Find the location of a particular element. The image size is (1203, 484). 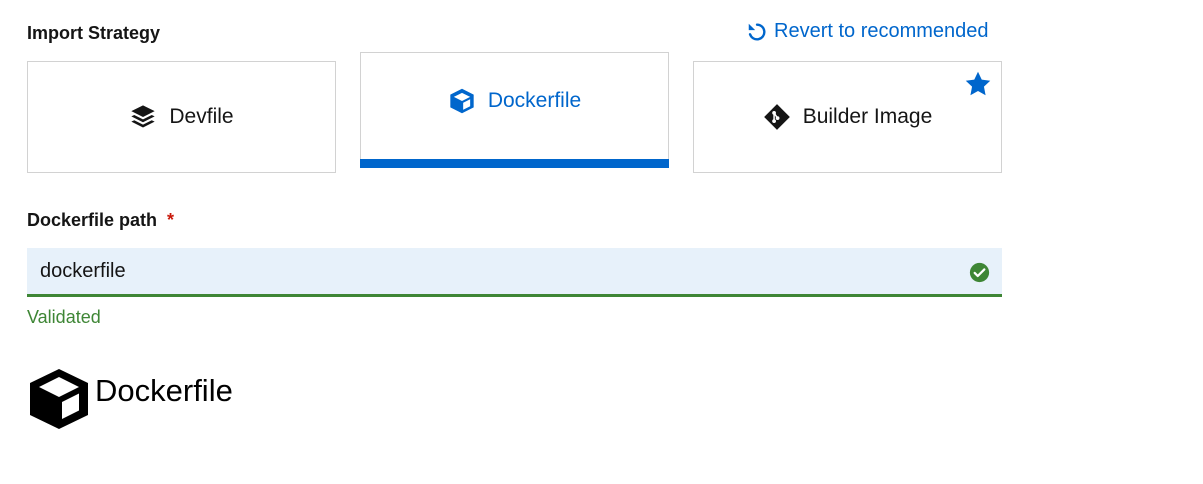

dockerfile-path-label: Dockerfile path * is located at coordinates (100, 220).